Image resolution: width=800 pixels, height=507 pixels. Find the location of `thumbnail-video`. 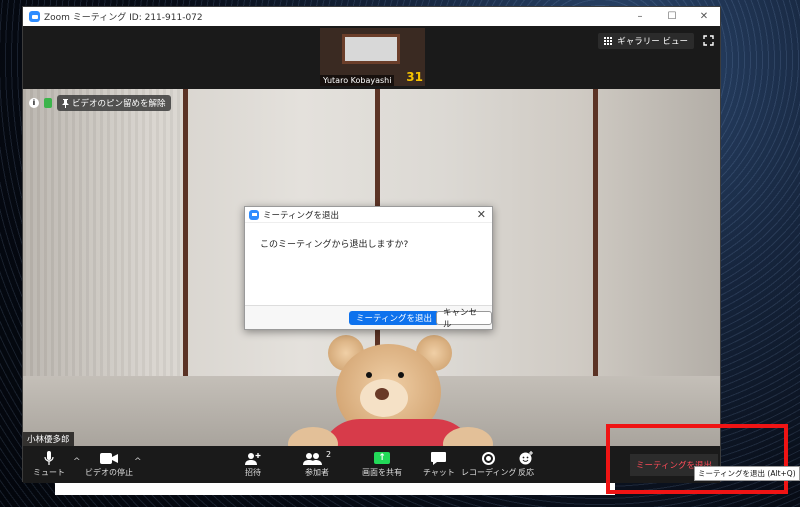

thumbnail-video is located at coordinates (371, 49).